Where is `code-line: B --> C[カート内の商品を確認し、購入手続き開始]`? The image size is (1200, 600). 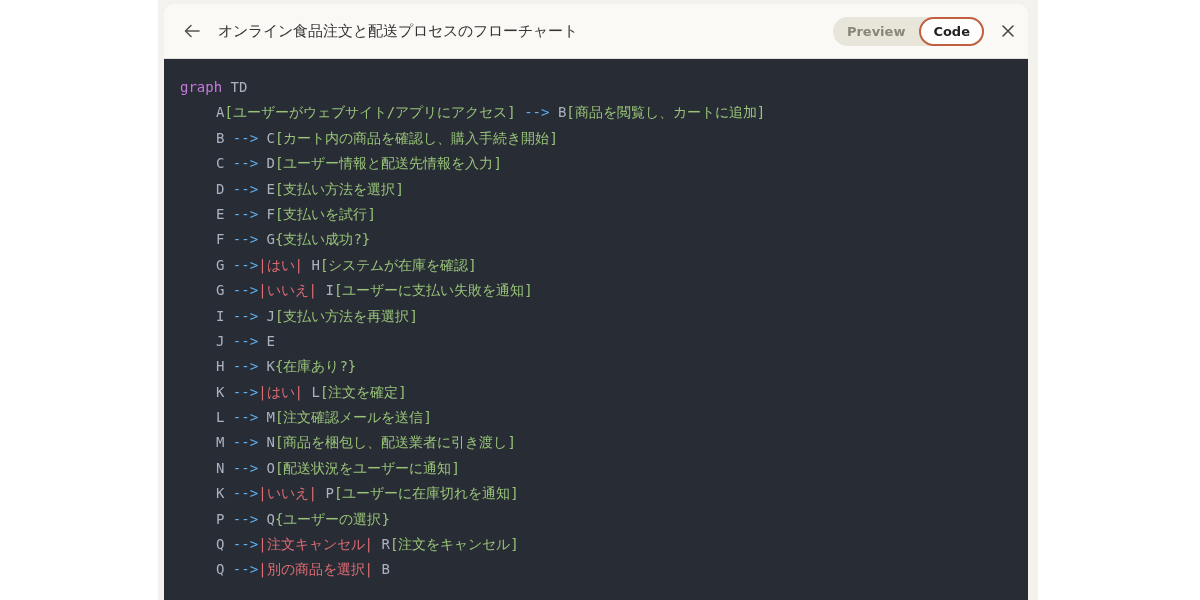
code-line: B --> C[カート内の商品を確認し、購入手続き開始] is located at coordinates (387, 138).